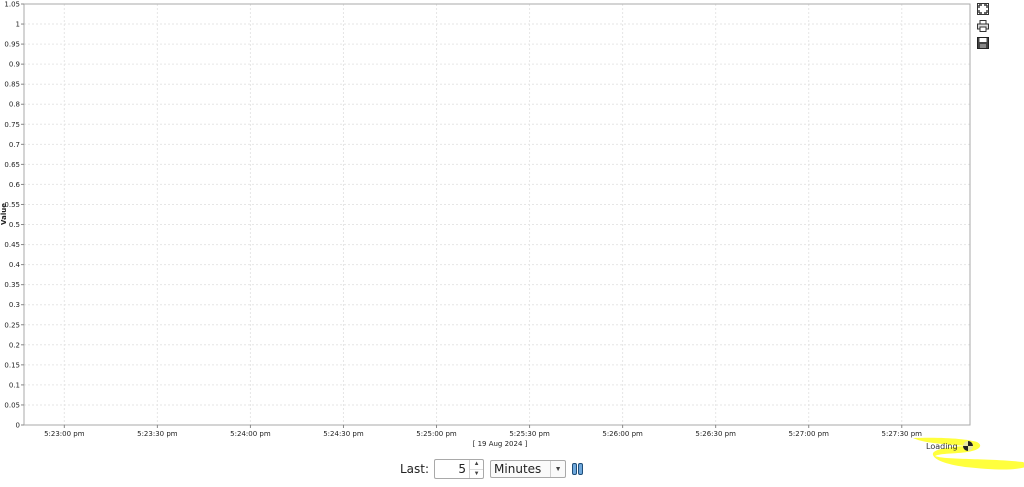  I want to click on y-tick-label: 0, so click(18, 426).